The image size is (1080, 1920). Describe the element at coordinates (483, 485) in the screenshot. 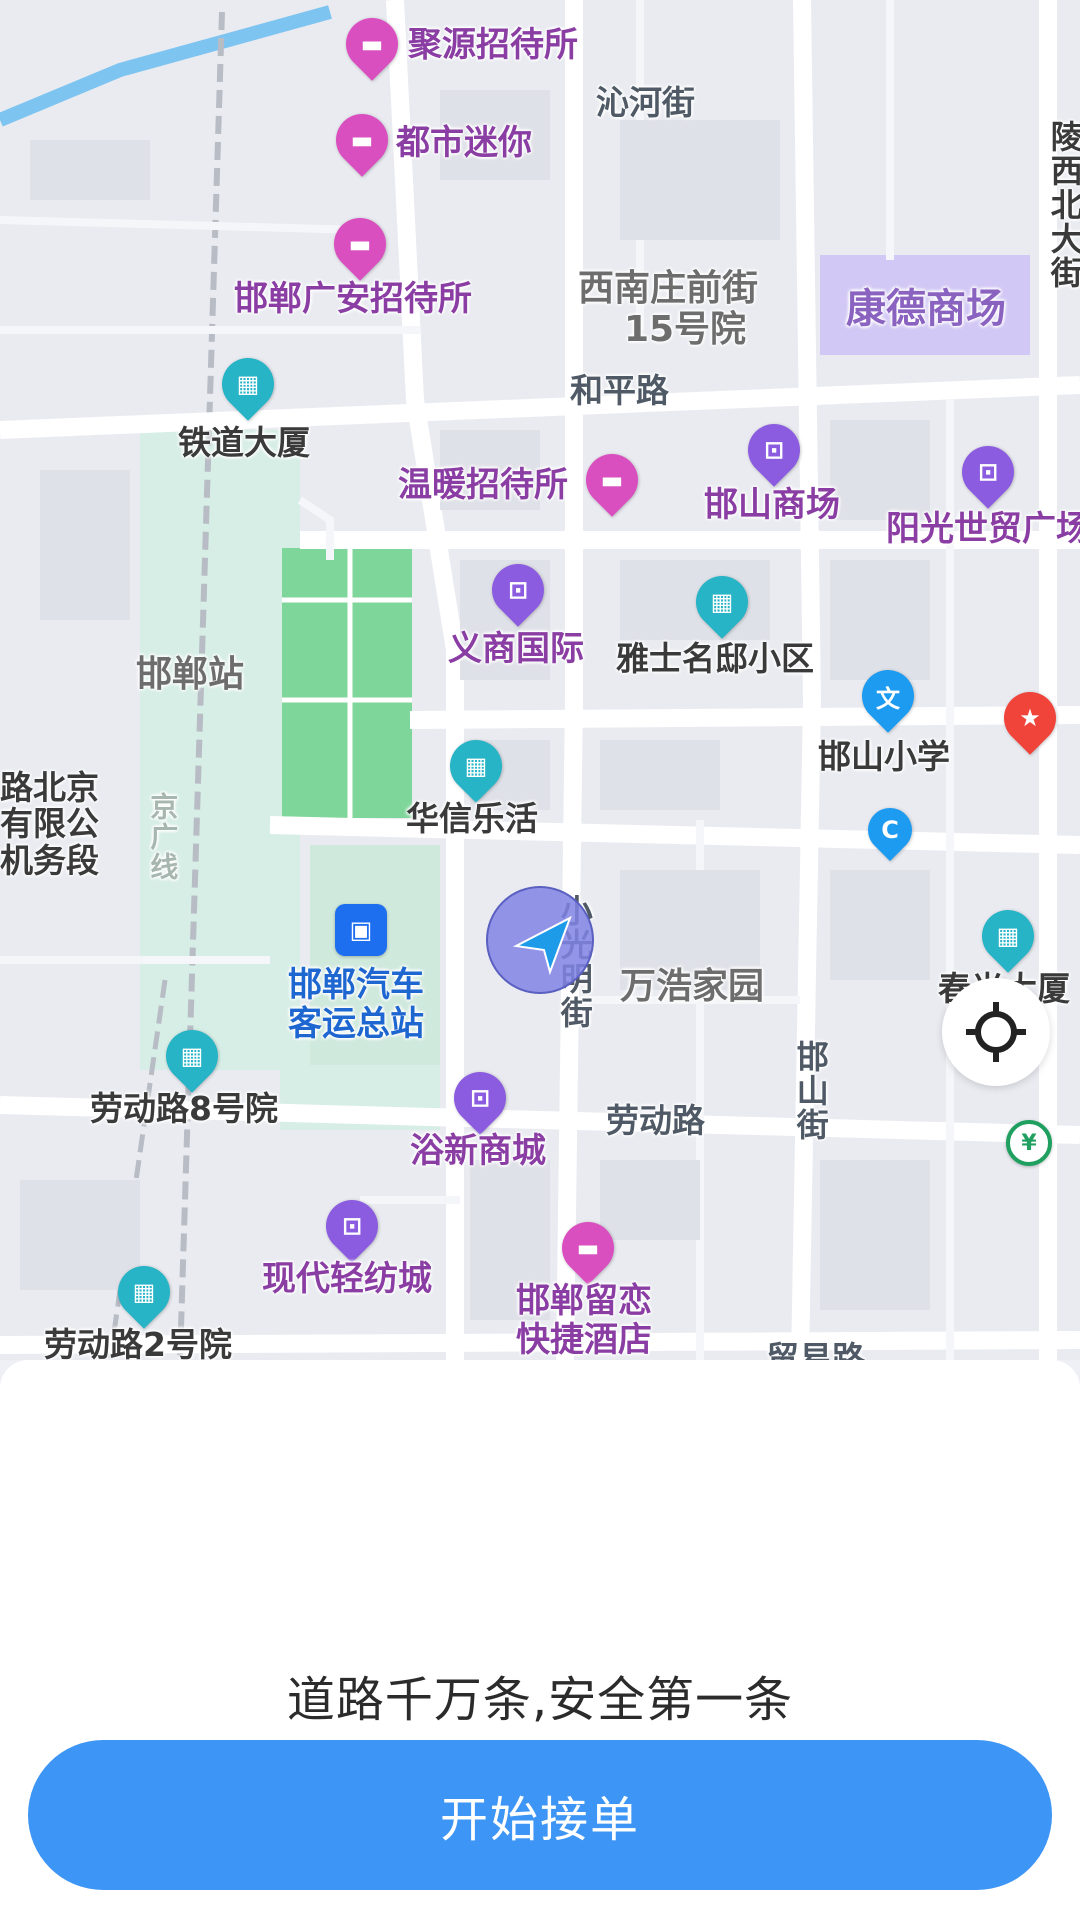

I see `poi-label: 温暖招待所` at that location.